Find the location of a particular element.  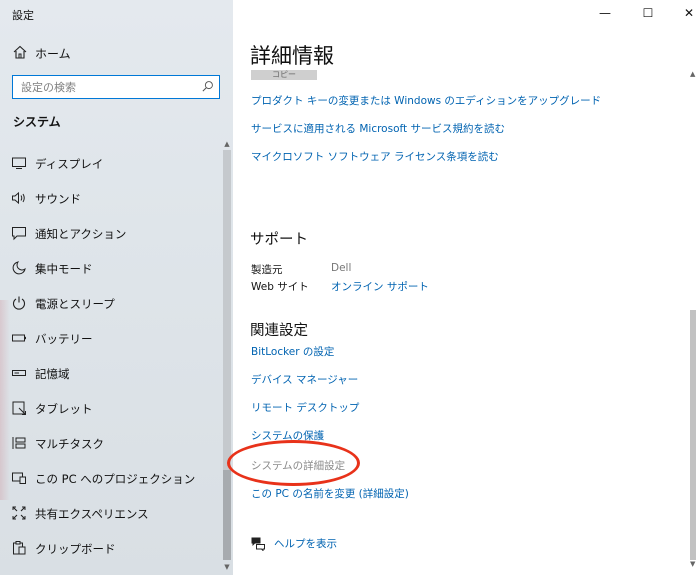

link-remote-desktop: リモート デスクトップ is located at coordinates (305, 407).